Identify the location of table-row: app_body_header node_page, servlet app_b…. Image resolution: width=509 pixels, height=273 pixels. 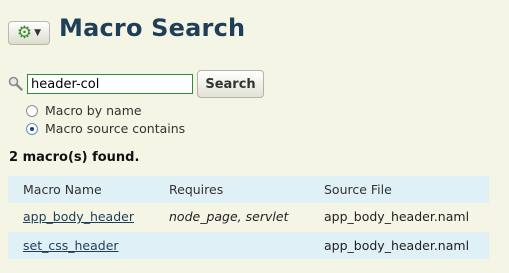
(248, 216).